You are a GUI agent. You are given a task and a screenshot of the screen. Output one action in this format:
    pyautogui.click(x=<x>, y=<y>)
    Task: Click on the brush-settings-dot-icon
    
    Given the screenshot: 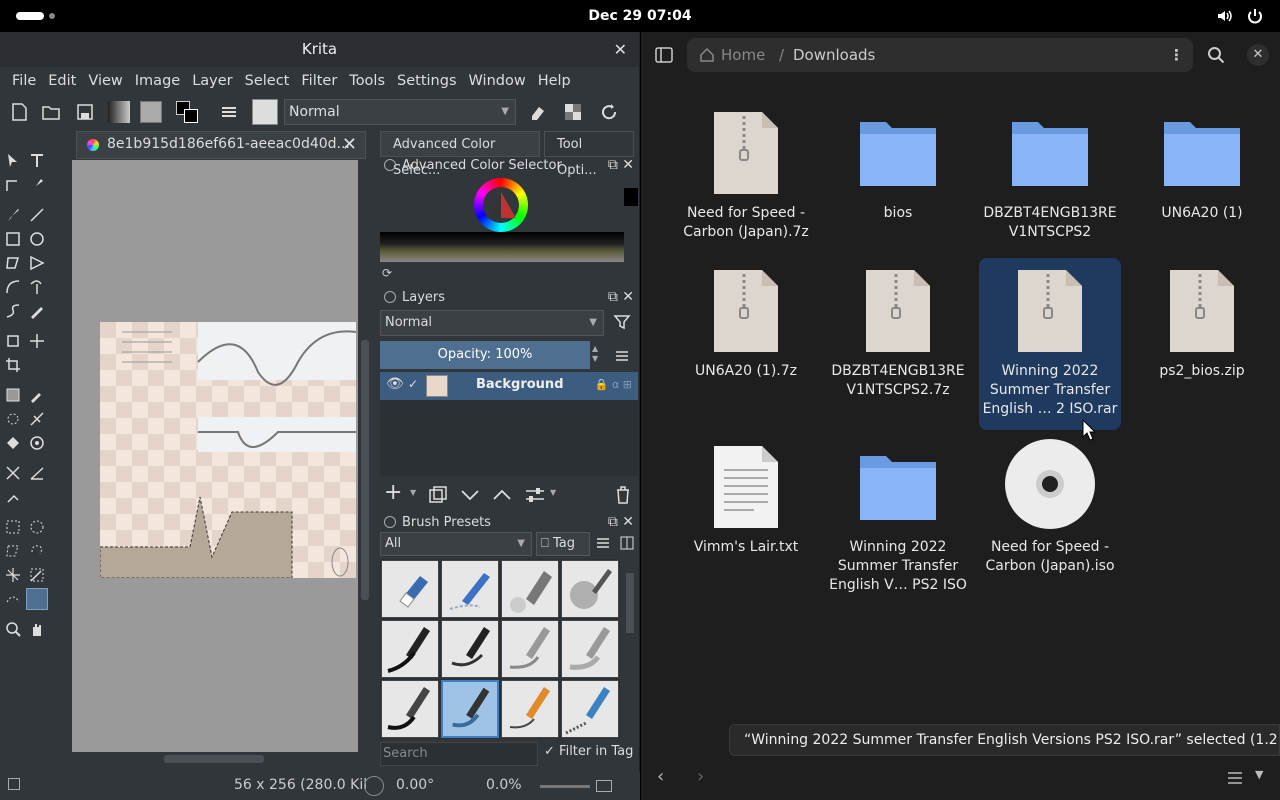 What is the action you would take?
    pyautogui.click(x=390, y=522)
    